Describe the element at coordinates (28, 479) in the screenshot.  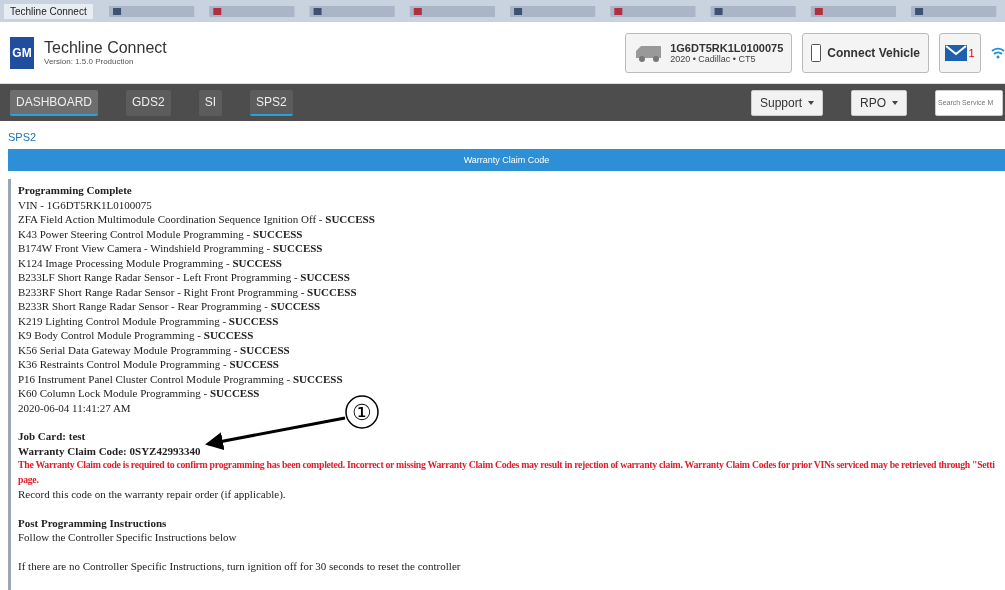
I see `warning-text: page.` at that location.